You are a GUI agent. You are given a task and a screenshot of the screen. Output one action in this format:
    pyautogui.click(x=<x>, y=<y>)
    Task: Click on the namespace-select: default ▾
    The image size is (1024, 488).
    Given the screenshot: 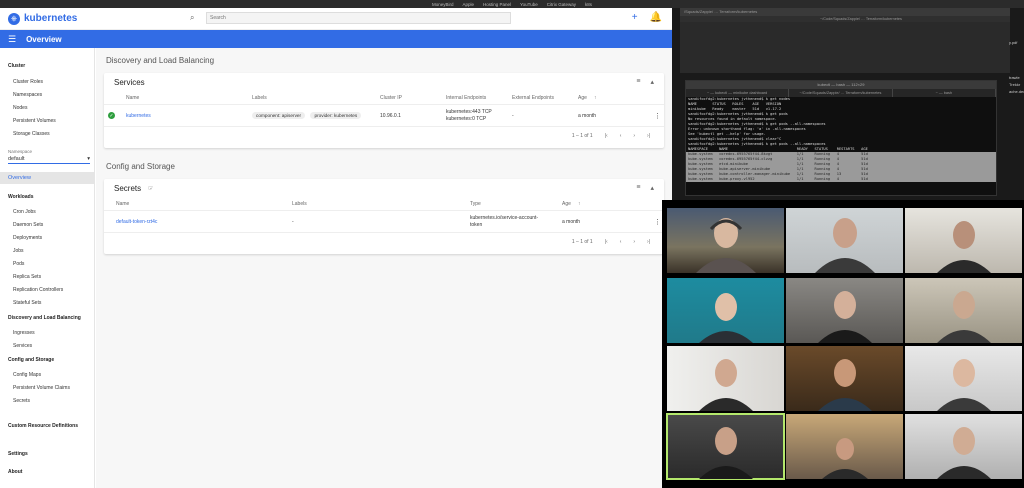 What is the action you would take?
    pyautogui.click(x=49, y=159)
    